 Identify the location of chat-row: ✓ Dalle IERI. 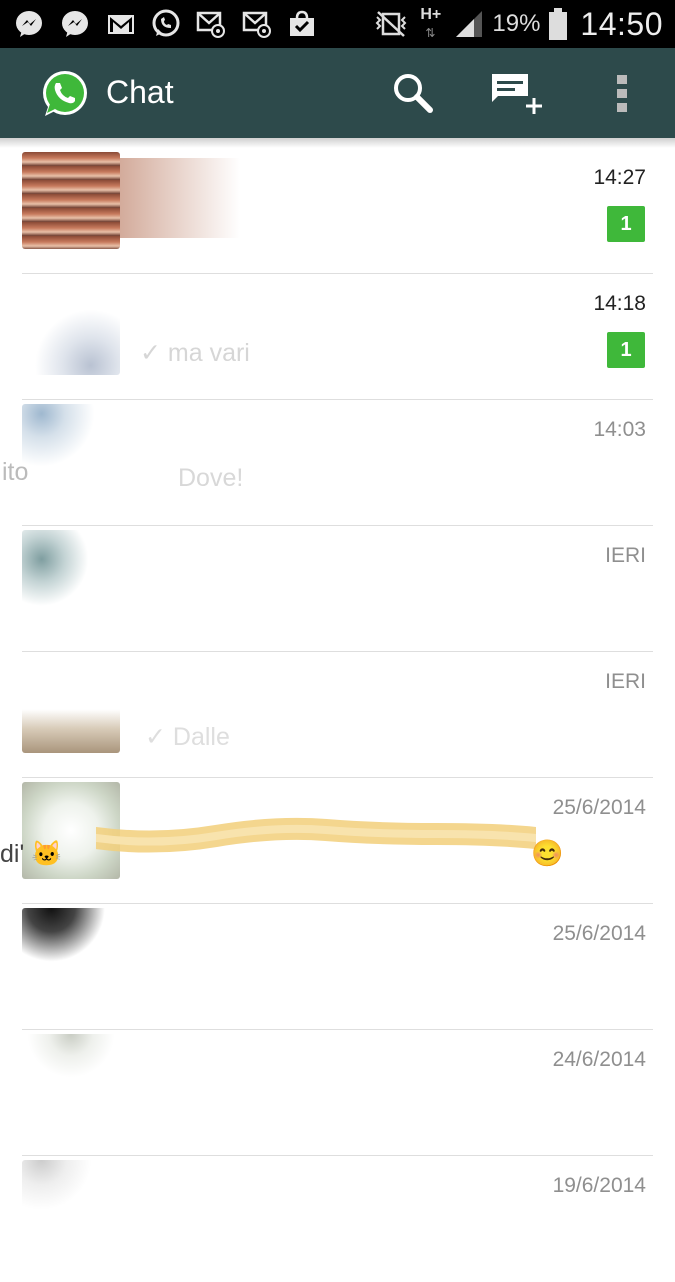
(337, 715).